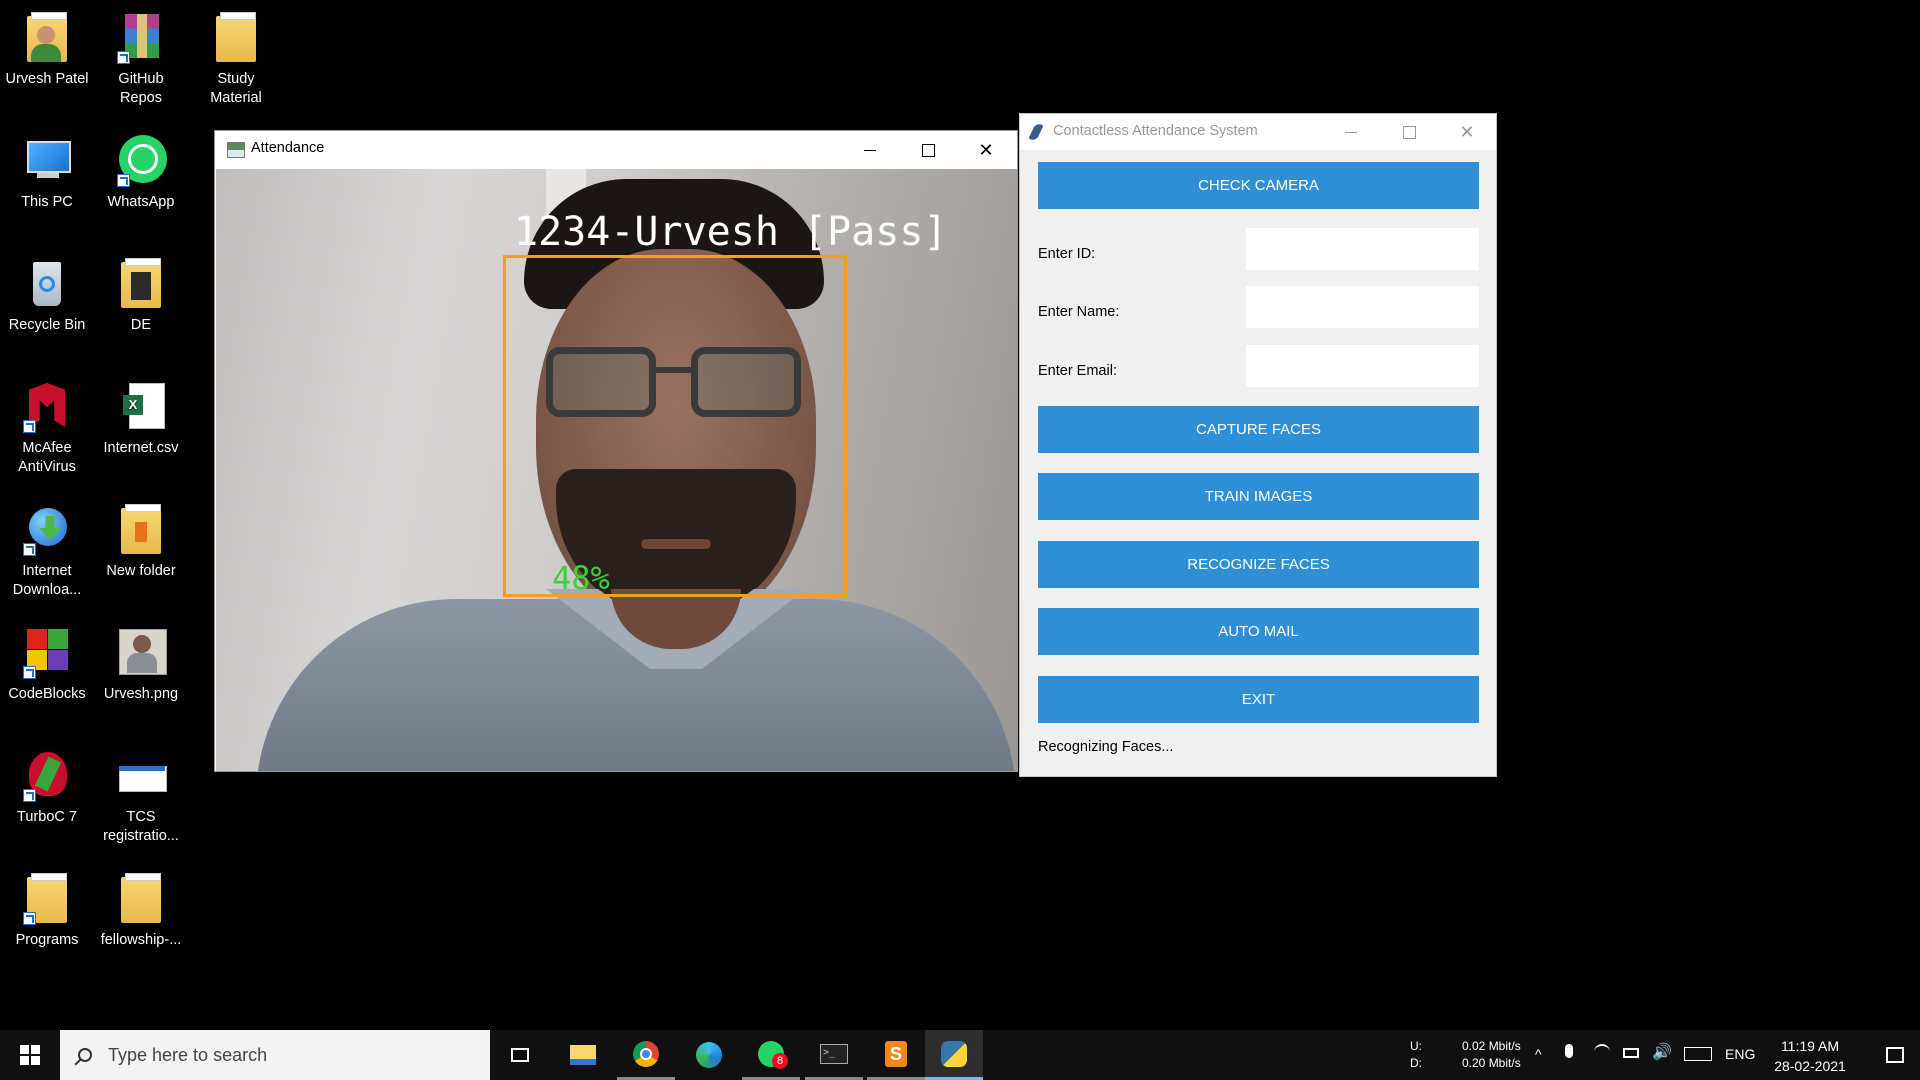  Describe the element at coordinates (288, 148) in the screenshot. I see `window-title: Attendance` at that location.